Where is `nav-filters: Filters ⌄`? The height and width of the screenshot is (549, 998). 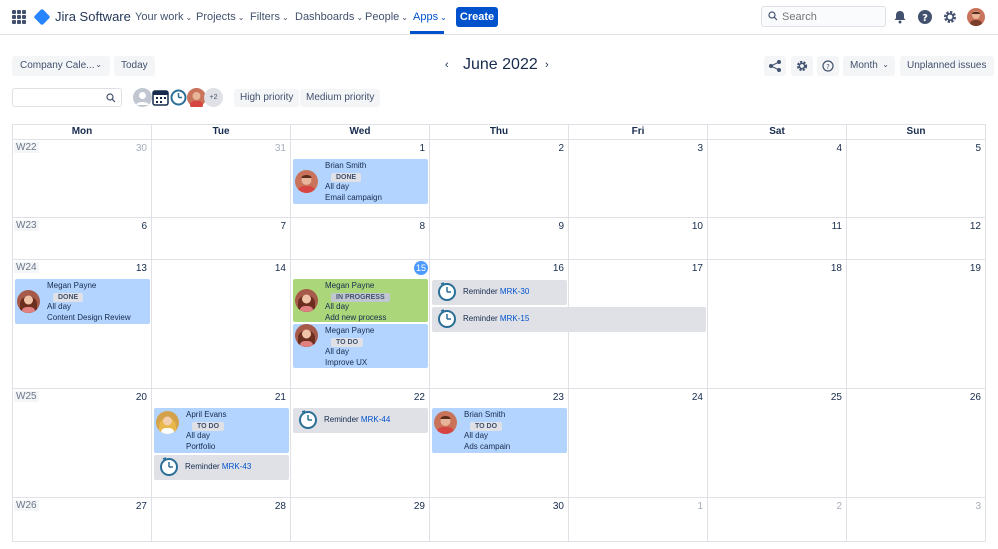 nav-filters: Filters ⌄ is located at coordinates (269, 17).